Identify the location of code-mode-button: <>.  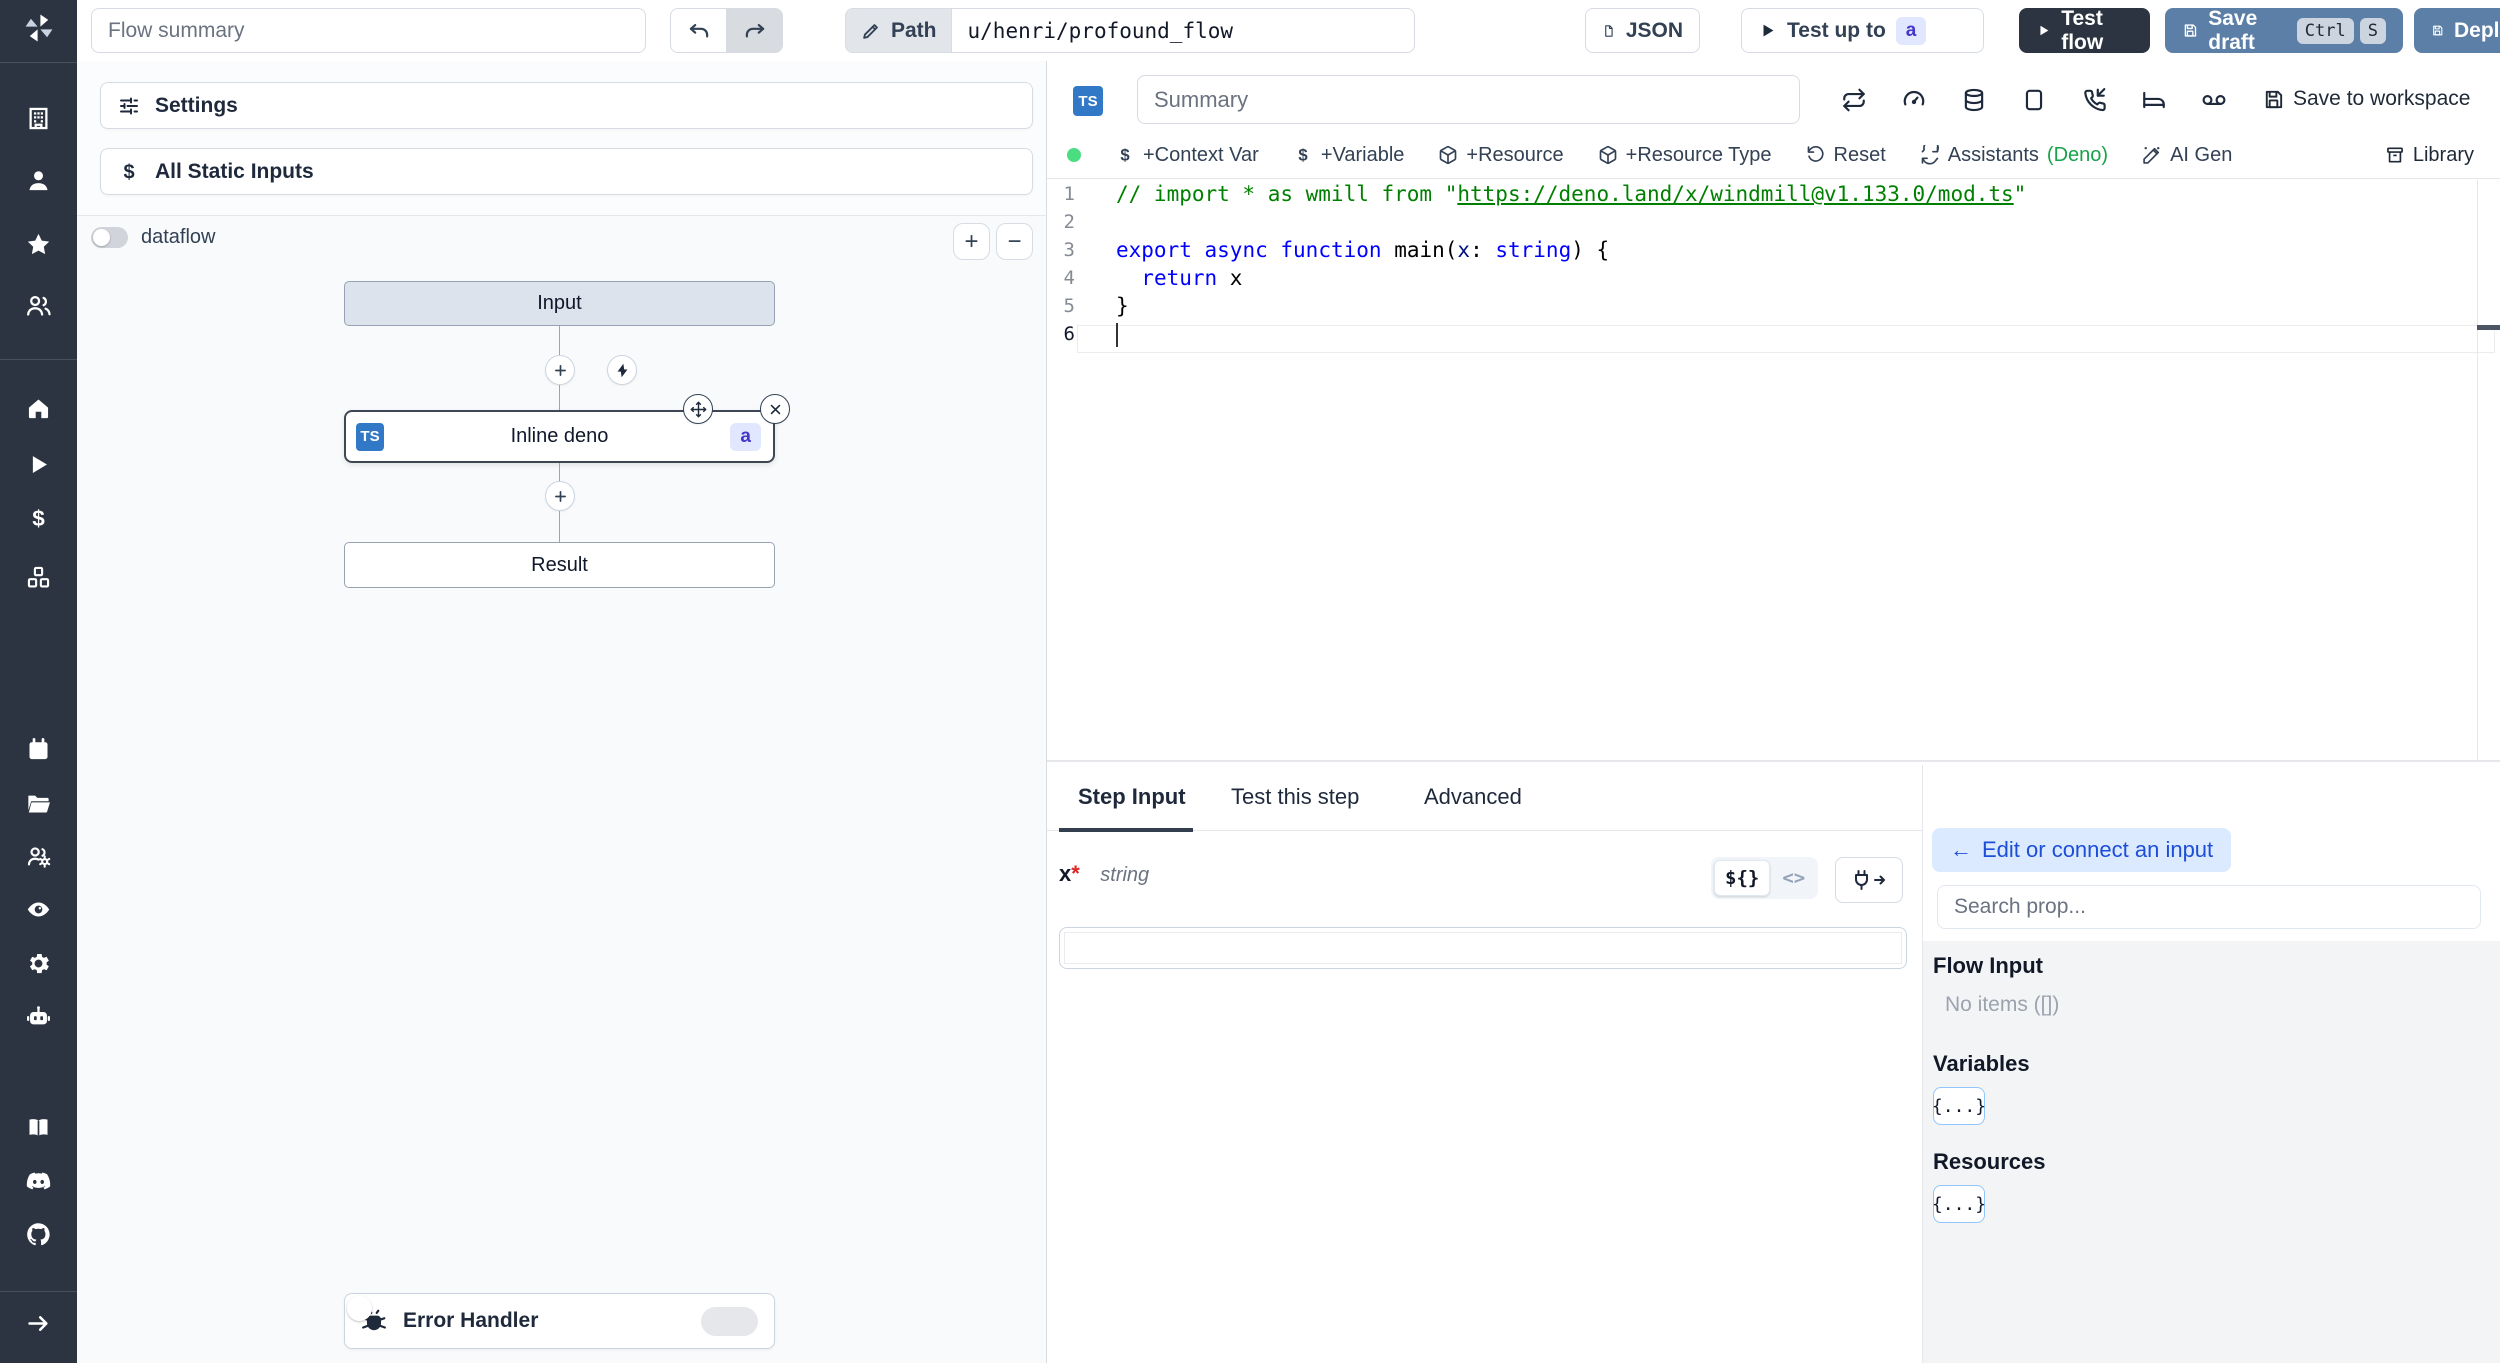
(1793, 878).